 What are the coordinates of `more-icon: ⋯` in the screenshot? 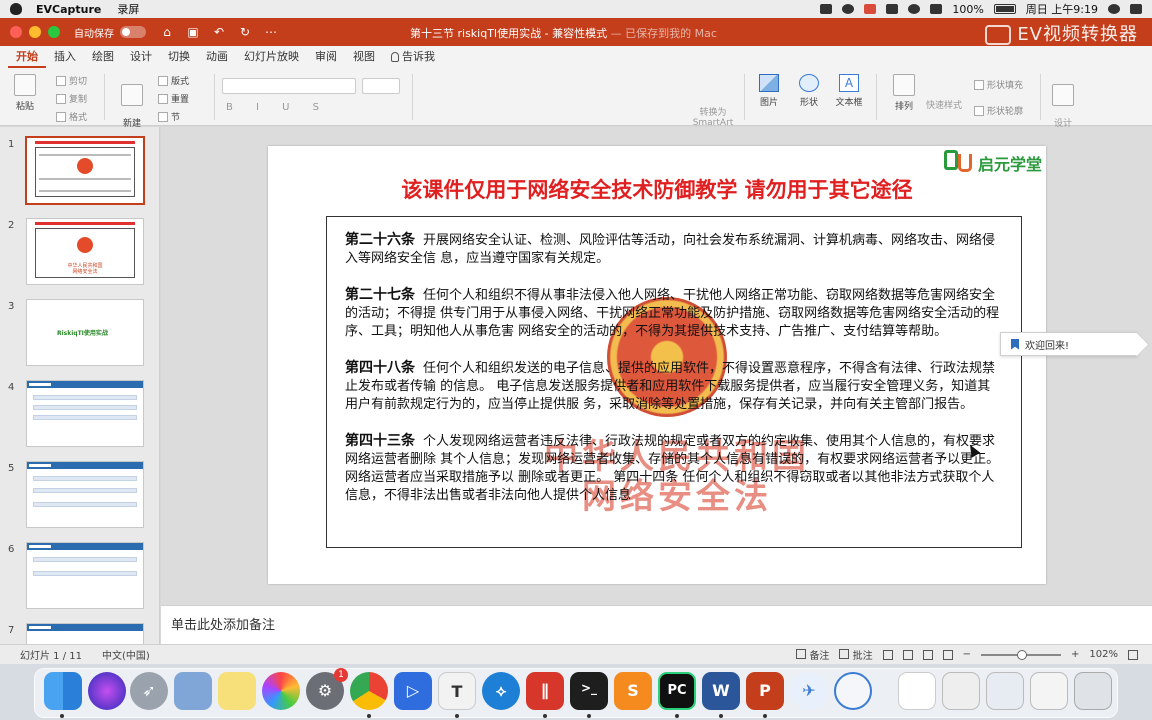 It's located at (271, 32).